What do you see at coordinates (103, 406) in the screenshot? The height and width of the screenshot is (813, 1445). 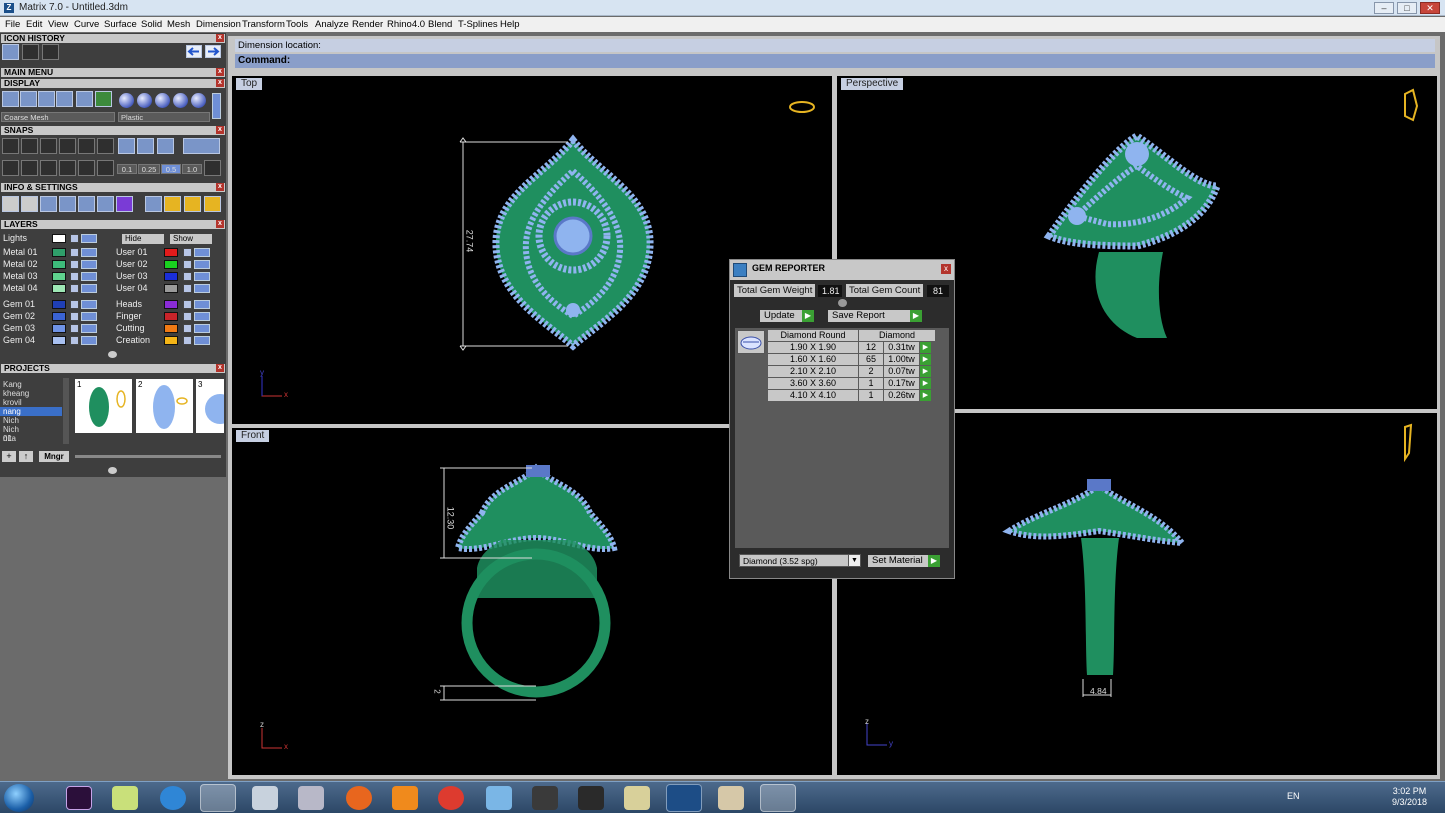 I see `project-thumbnail: 1` at bounding box center [103, 406].